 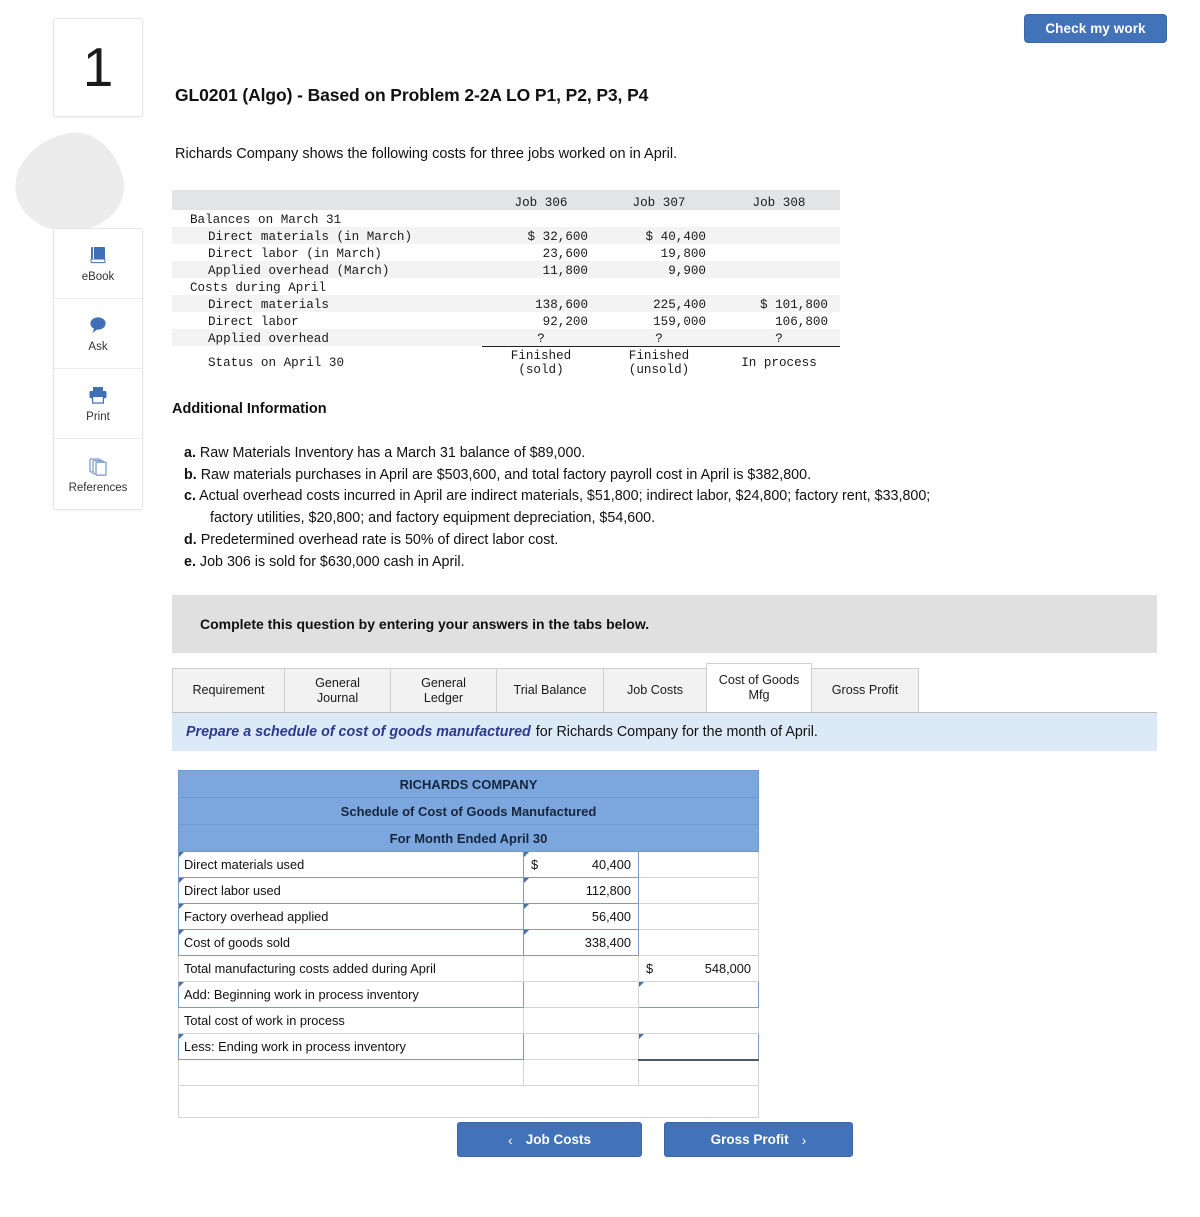 What do you see at coordinates (351, 994) in the screenshot?
I see `row-label-cell: Add: Beginning work in process inventory` at bounding box center [351, 994].